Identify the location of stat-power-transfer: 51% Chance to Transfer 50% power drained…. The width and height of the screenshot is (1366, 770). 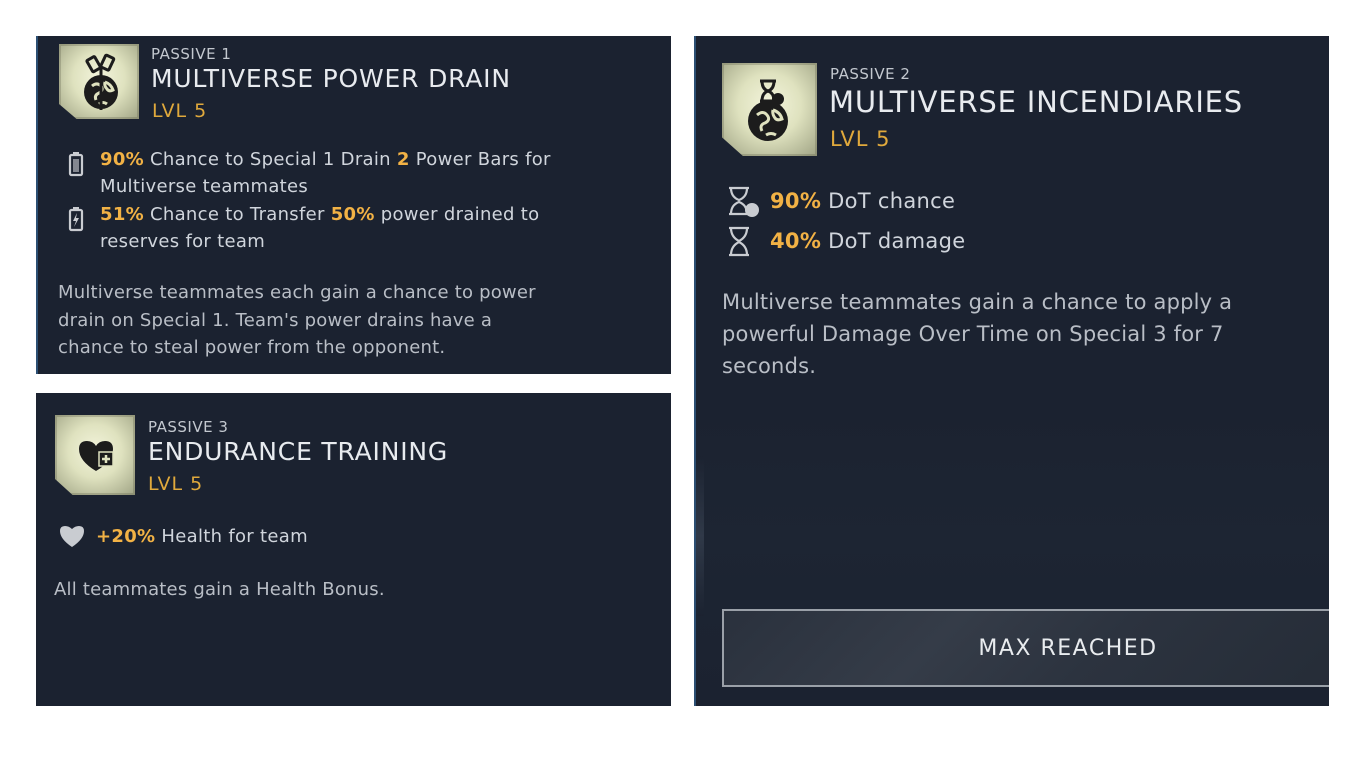
(320, 228).